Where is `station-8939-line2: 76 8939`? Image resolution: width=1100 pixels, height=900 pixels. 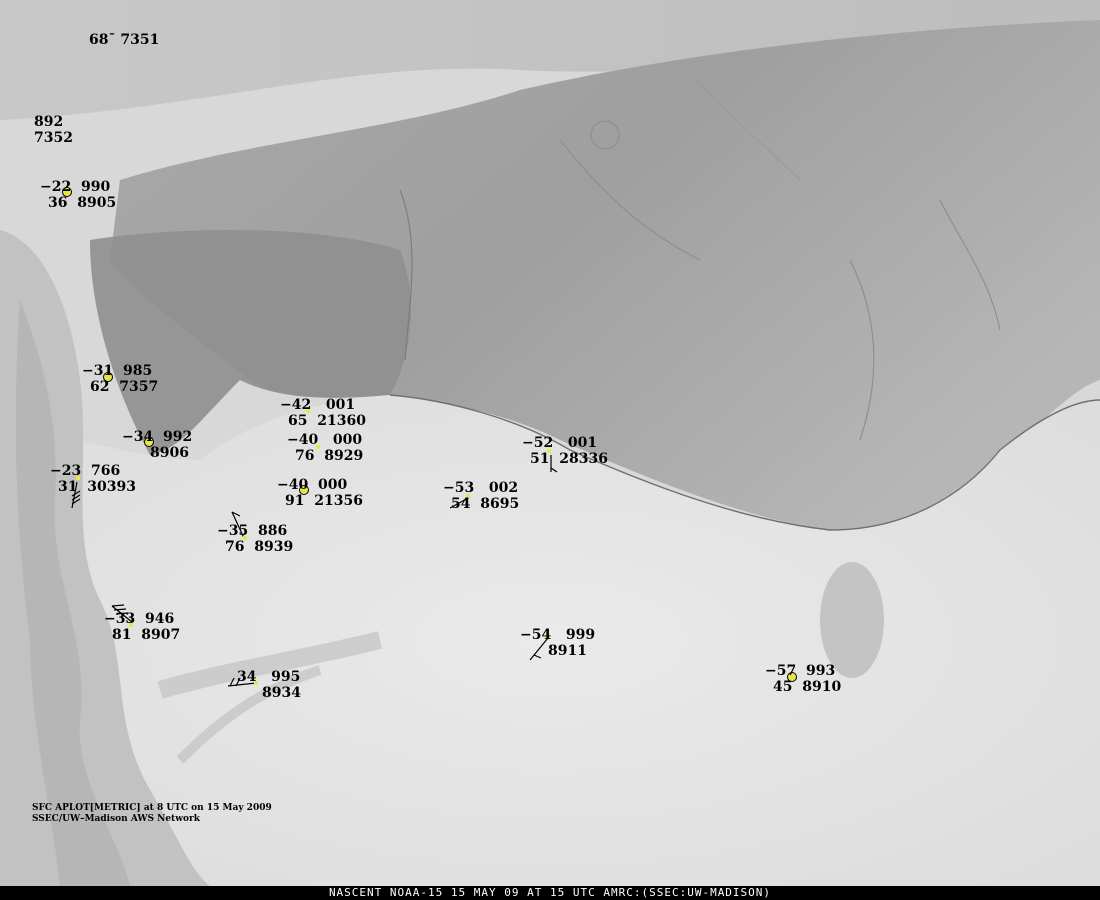
station-8939-line2: 76 8939 is located at coordinates (259, 547).